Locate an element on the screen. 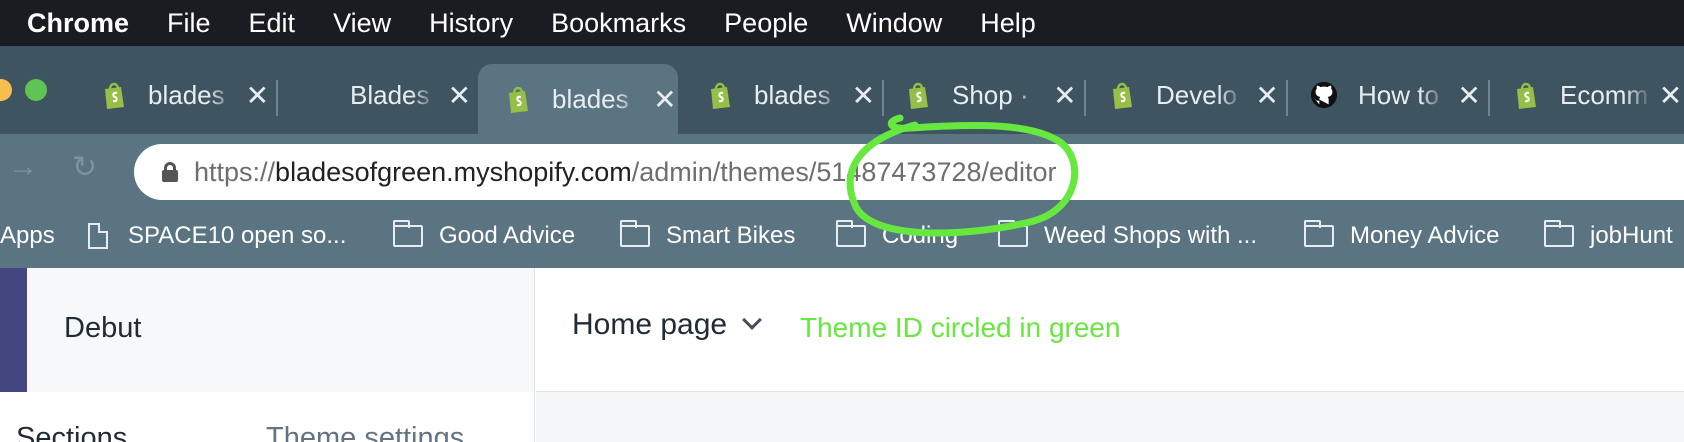  bookmark-good-advice: Good Advice is located at coordinates (484, 235).